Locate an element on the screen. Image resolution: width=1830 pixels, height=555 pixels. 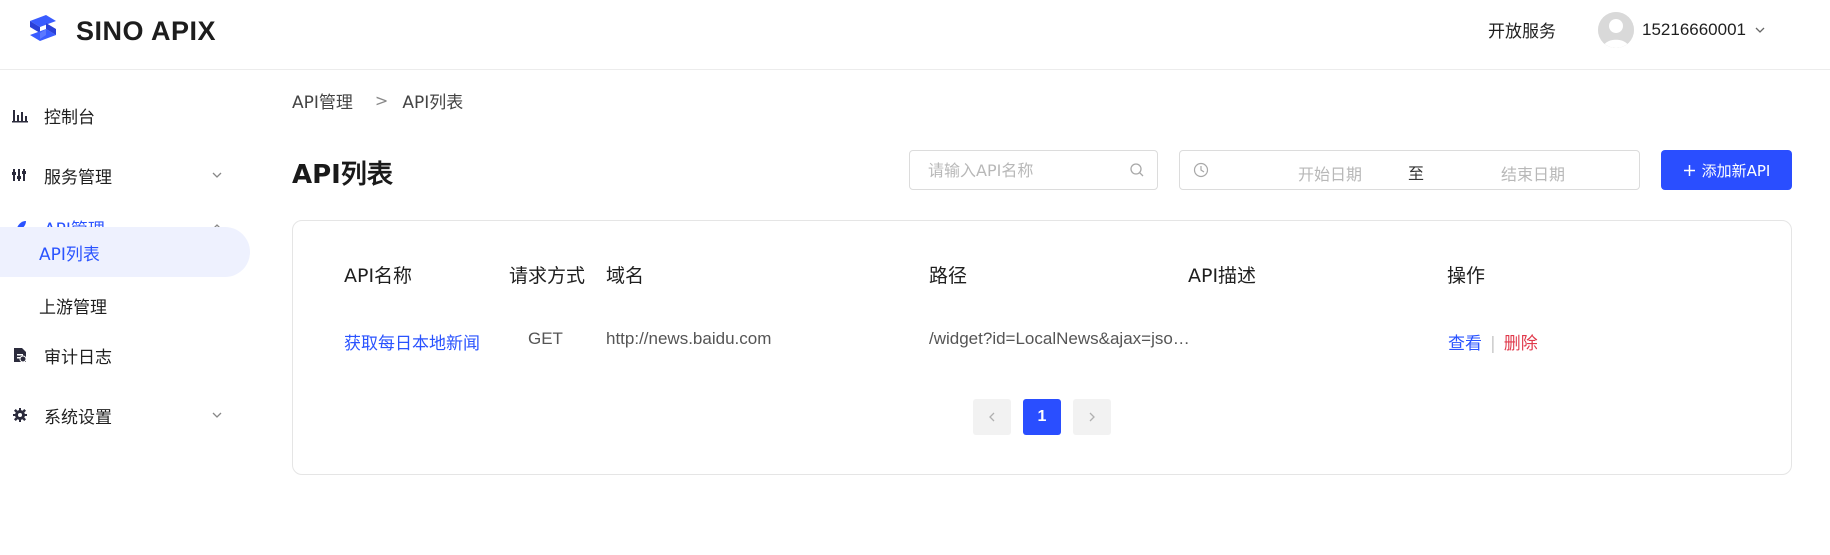
user-avatar-icon is located at coordinates (1616, 30).